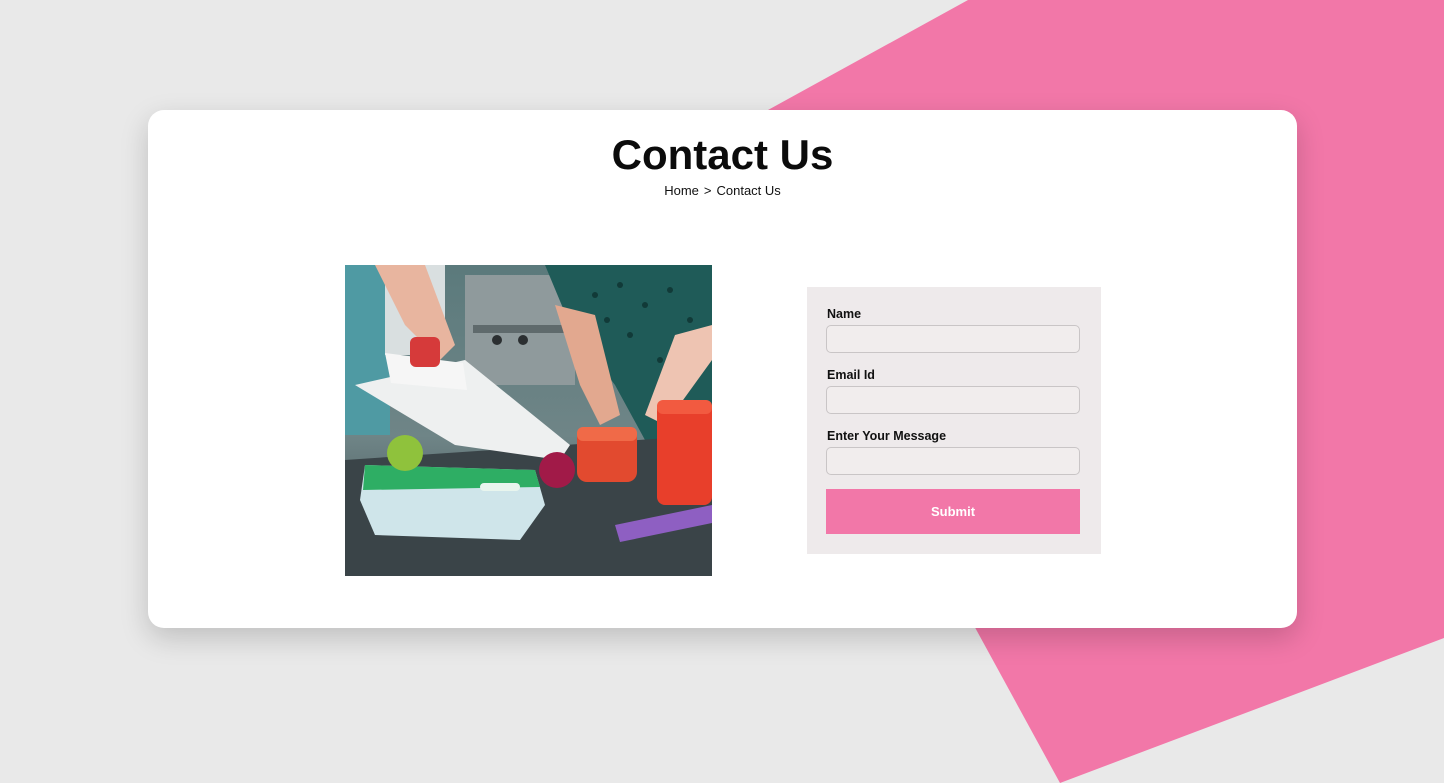  I want to click on kitchen-photo, so click(528, 420).